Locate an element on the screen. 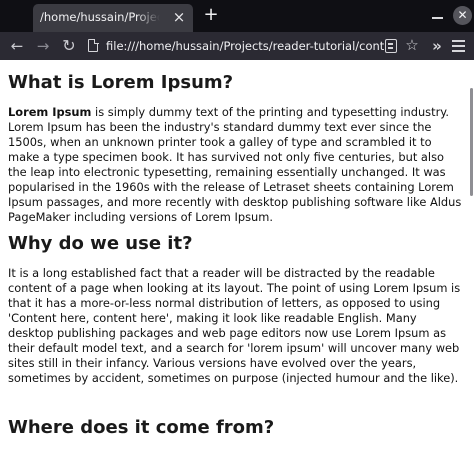 The width and height of the screenshot is (474, 452). section-heading: What is Lorem Ipsum? is located at coordinates (121, 82).